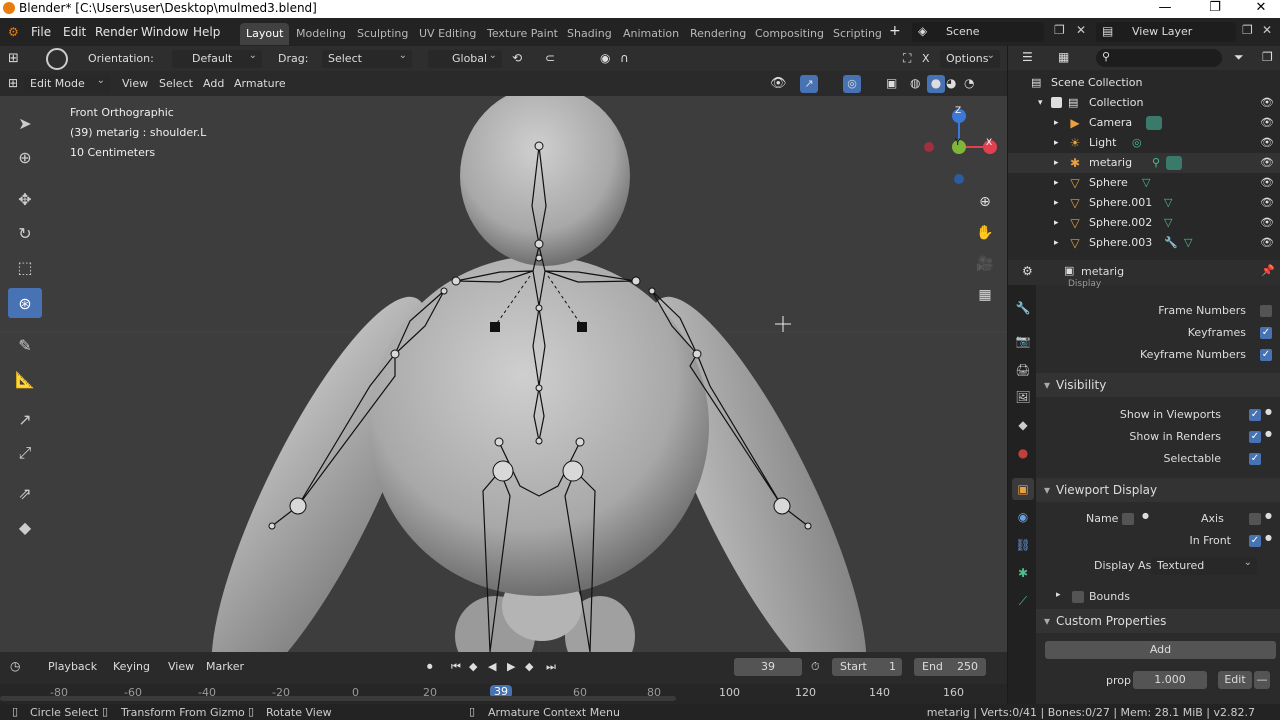  What do you see at coordinates (25, 199) in the screenshot?
I see `move-tool-icon: ✥` at bounding box center [25, 199].